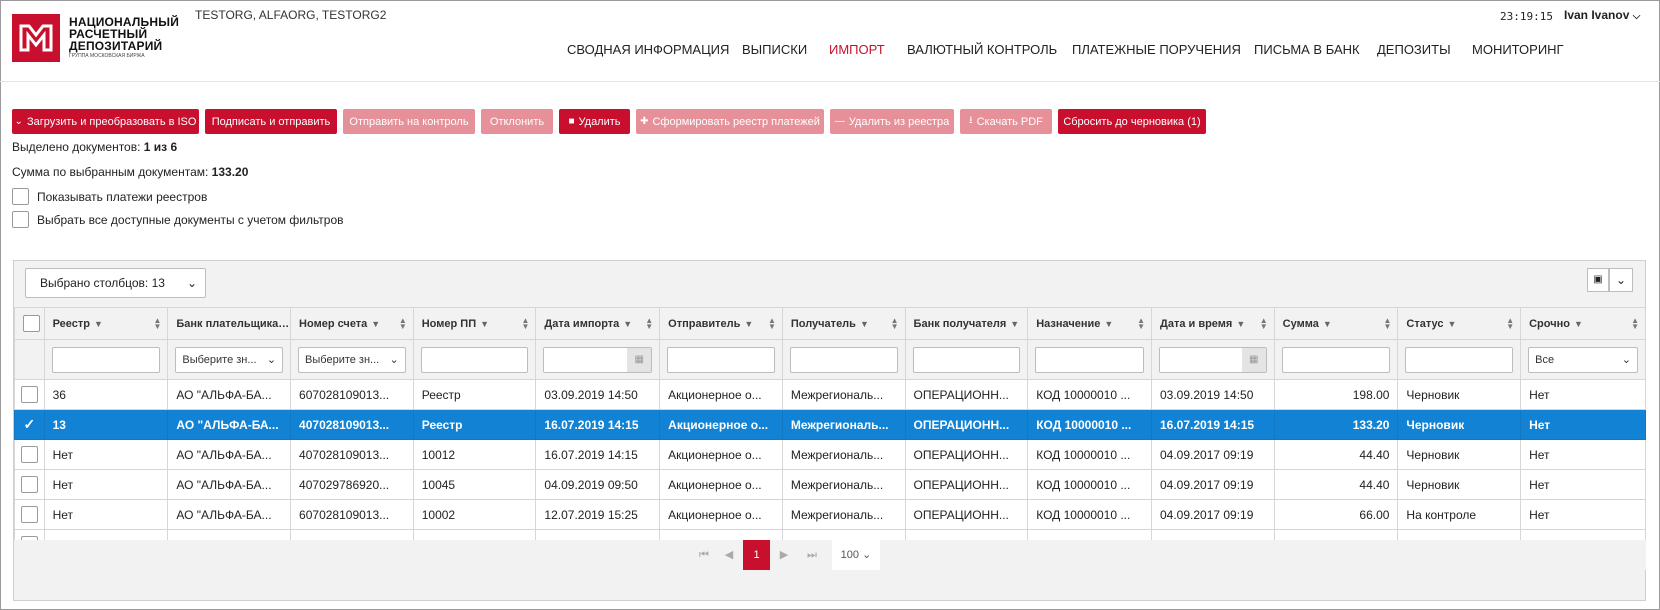 The width and height of the screenshot is (1660, 610). Describe the element at coordinates (1089, 323) in the screenshot. I see `column-header-purpose: Назначение ▼ ▲ ▼` at that location.